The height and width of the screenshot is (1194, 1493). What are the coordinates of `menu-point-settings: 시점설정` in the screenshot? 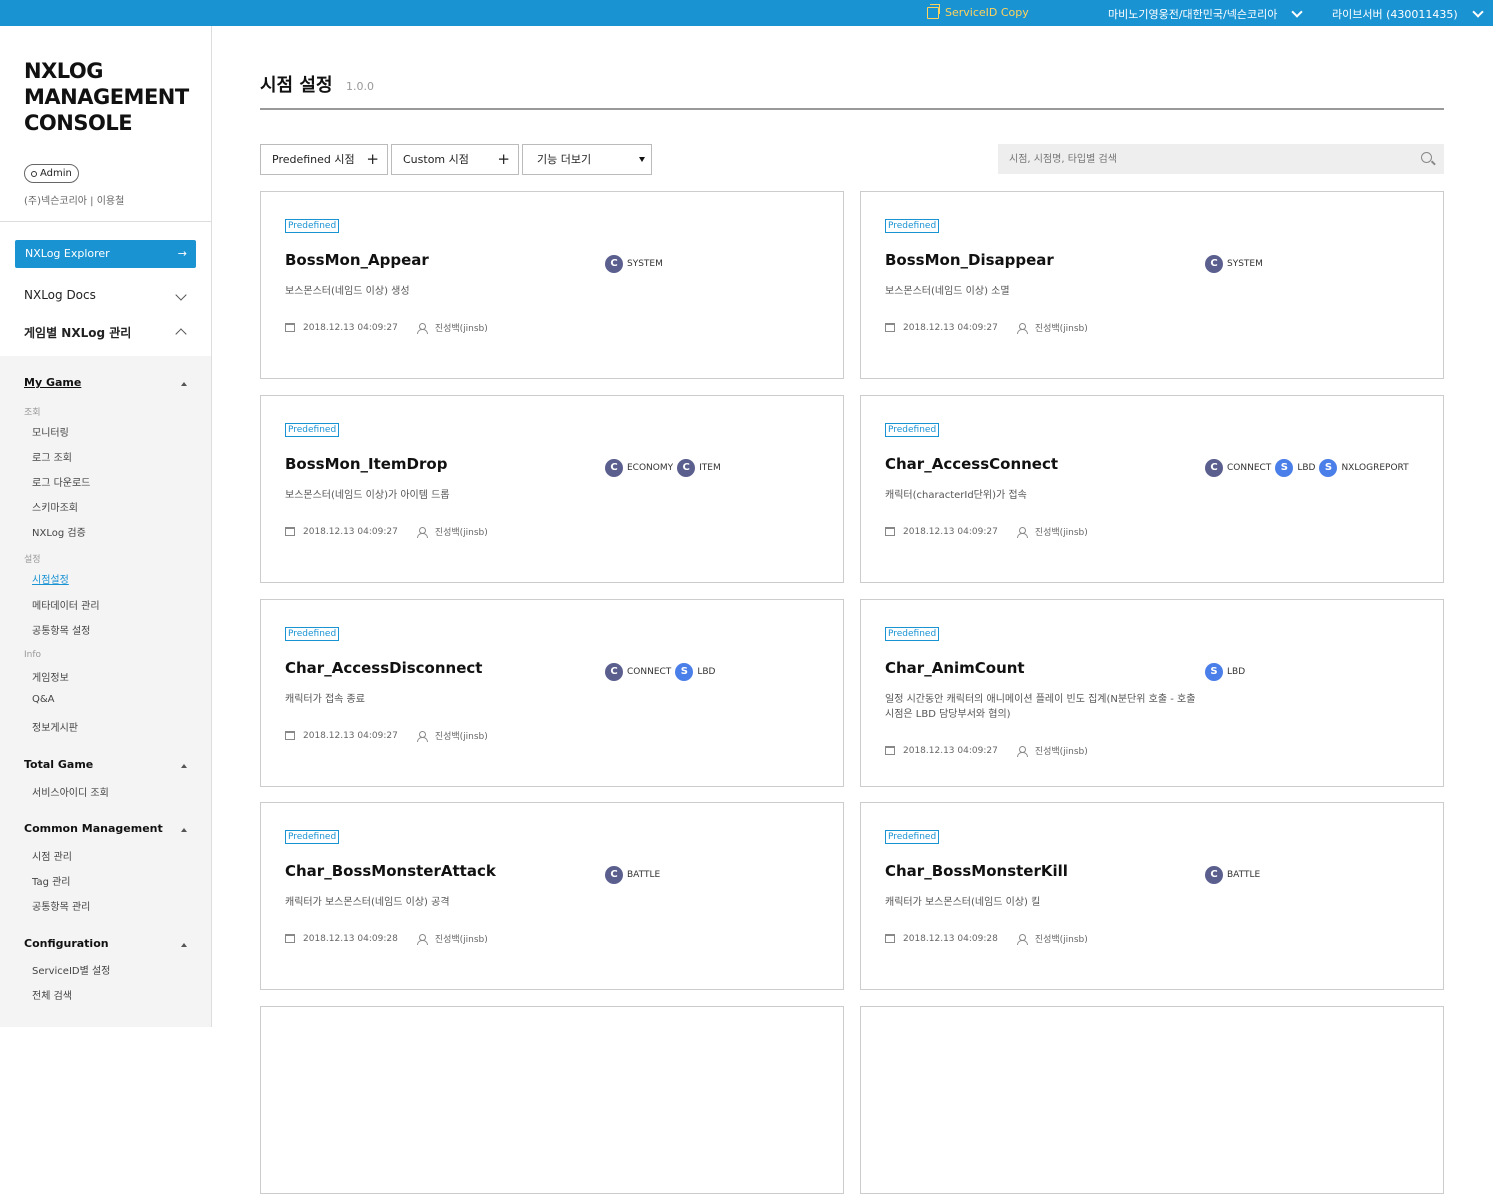 It's located at (50, 578).